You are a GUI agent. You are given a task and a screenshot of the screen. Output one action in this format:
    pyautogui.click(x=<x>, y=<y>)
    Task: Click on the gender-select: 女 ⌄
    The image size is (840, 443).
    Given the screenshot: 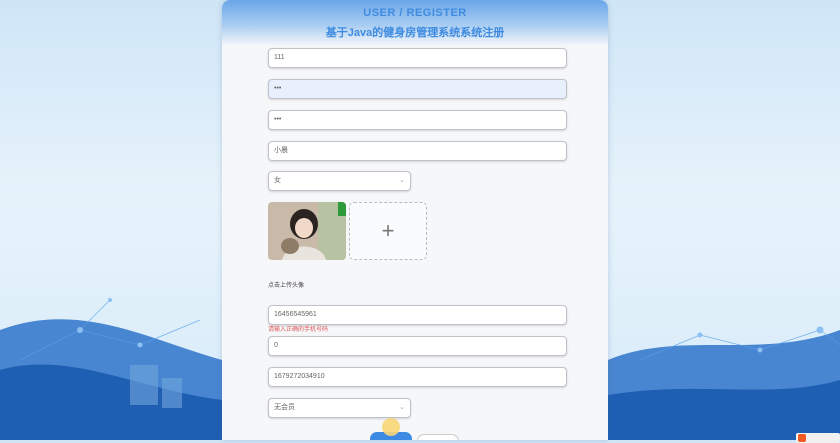 What is the action you would take?
    pyautogui.click(x=339, y=181)
    